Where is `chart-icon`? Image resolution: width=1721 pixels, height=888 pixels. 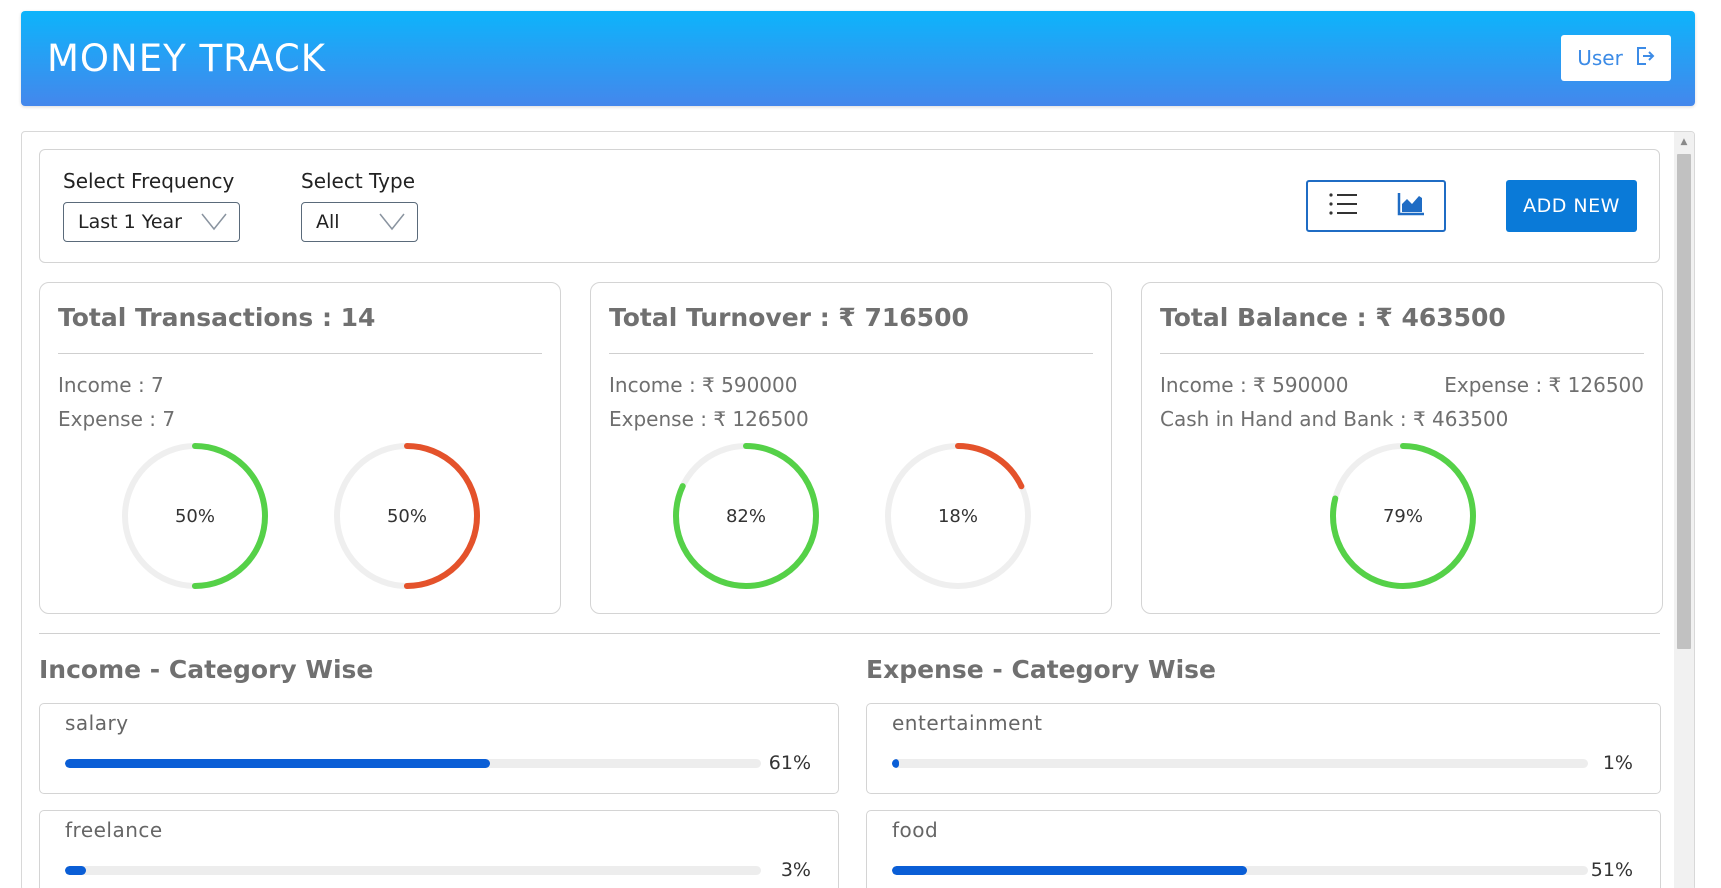 chart-icon is located at coordinates (1410, 204).